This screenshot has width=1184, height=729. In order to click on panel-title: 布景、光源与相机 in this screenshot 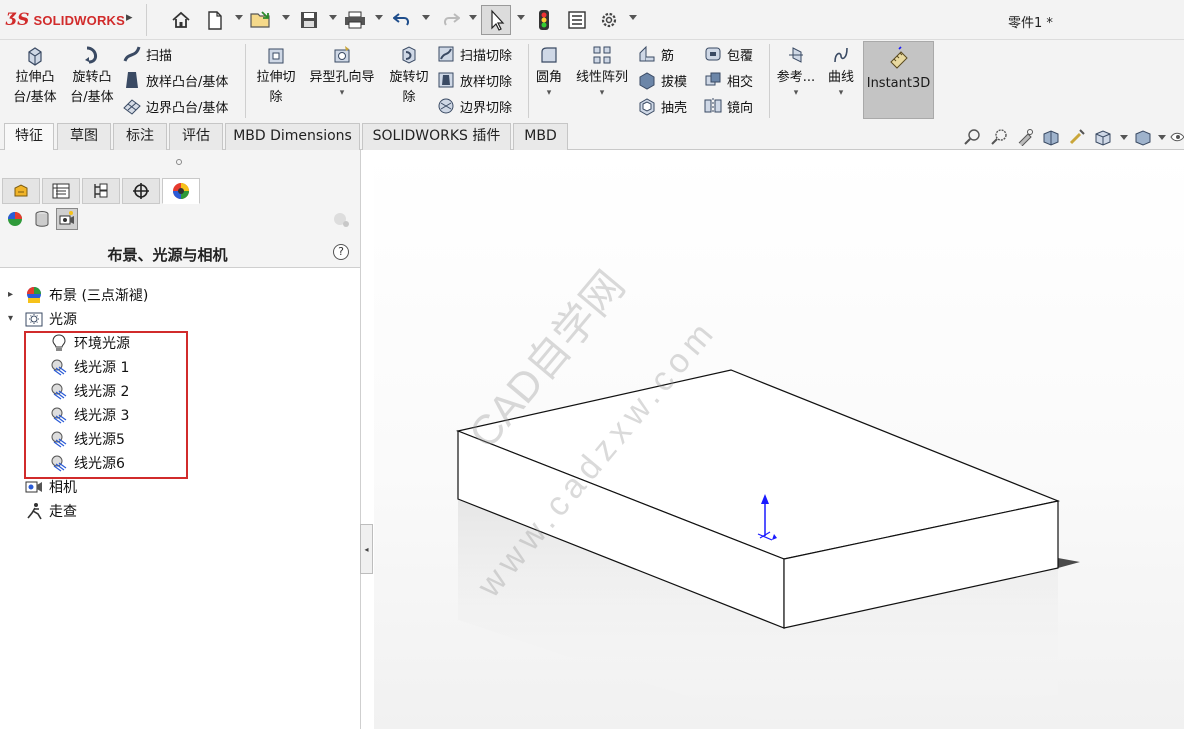, I will do `click(167, 255)`.